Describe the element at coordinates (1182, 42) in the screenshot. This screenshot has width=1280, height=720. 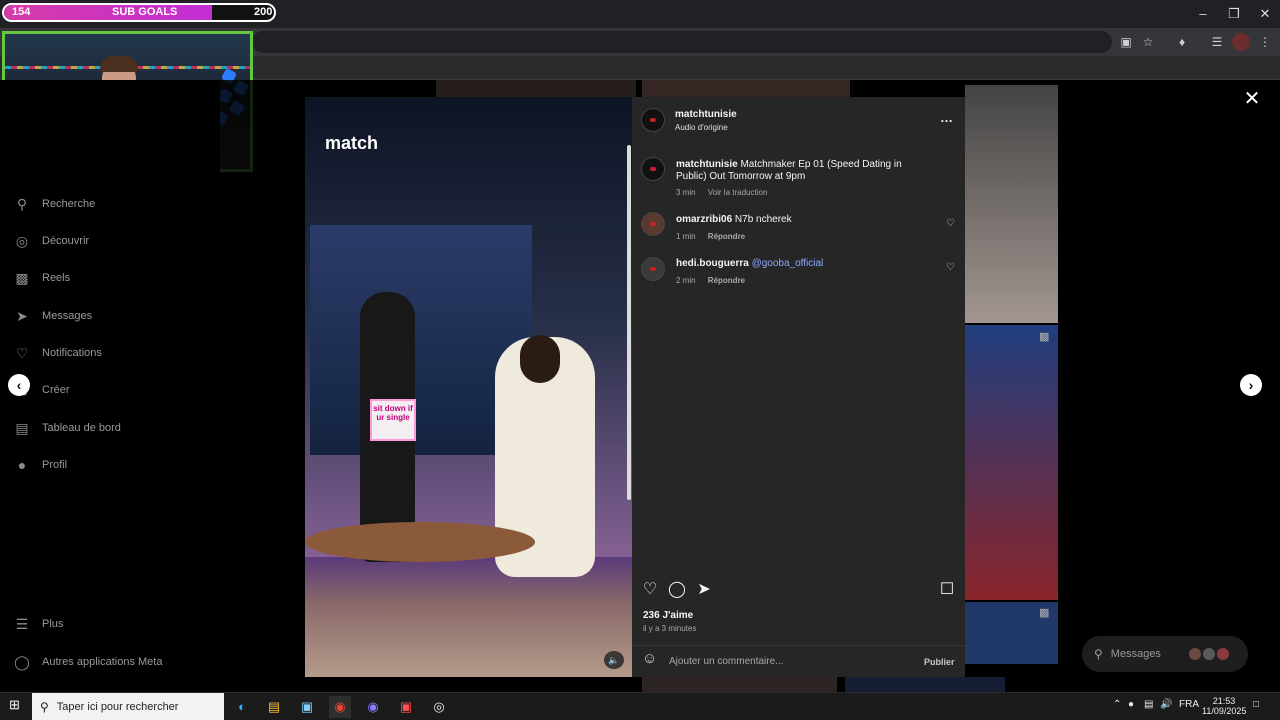
I see `extensions-icon: ♦` at that location.